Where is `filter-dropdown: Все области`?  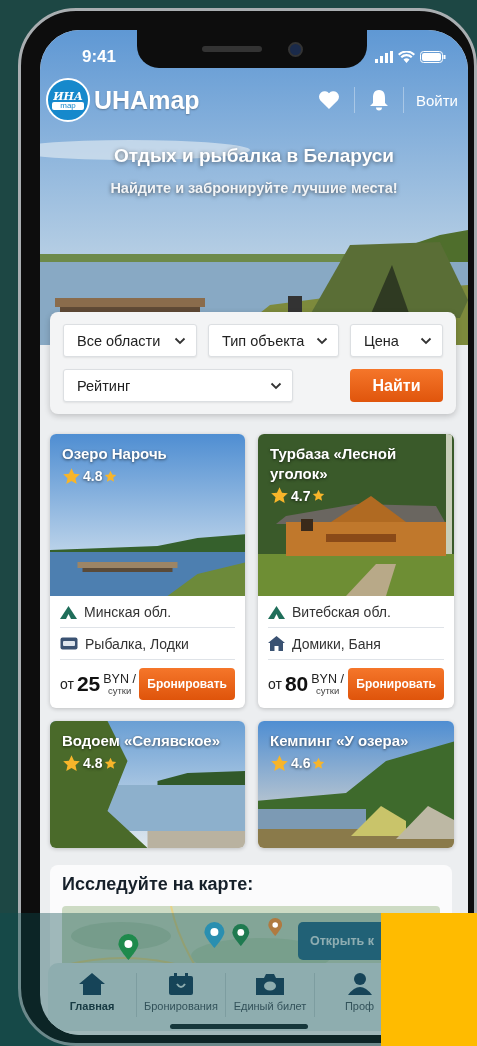
filter-dropdown: Все области is located at coordinates (130, 340).